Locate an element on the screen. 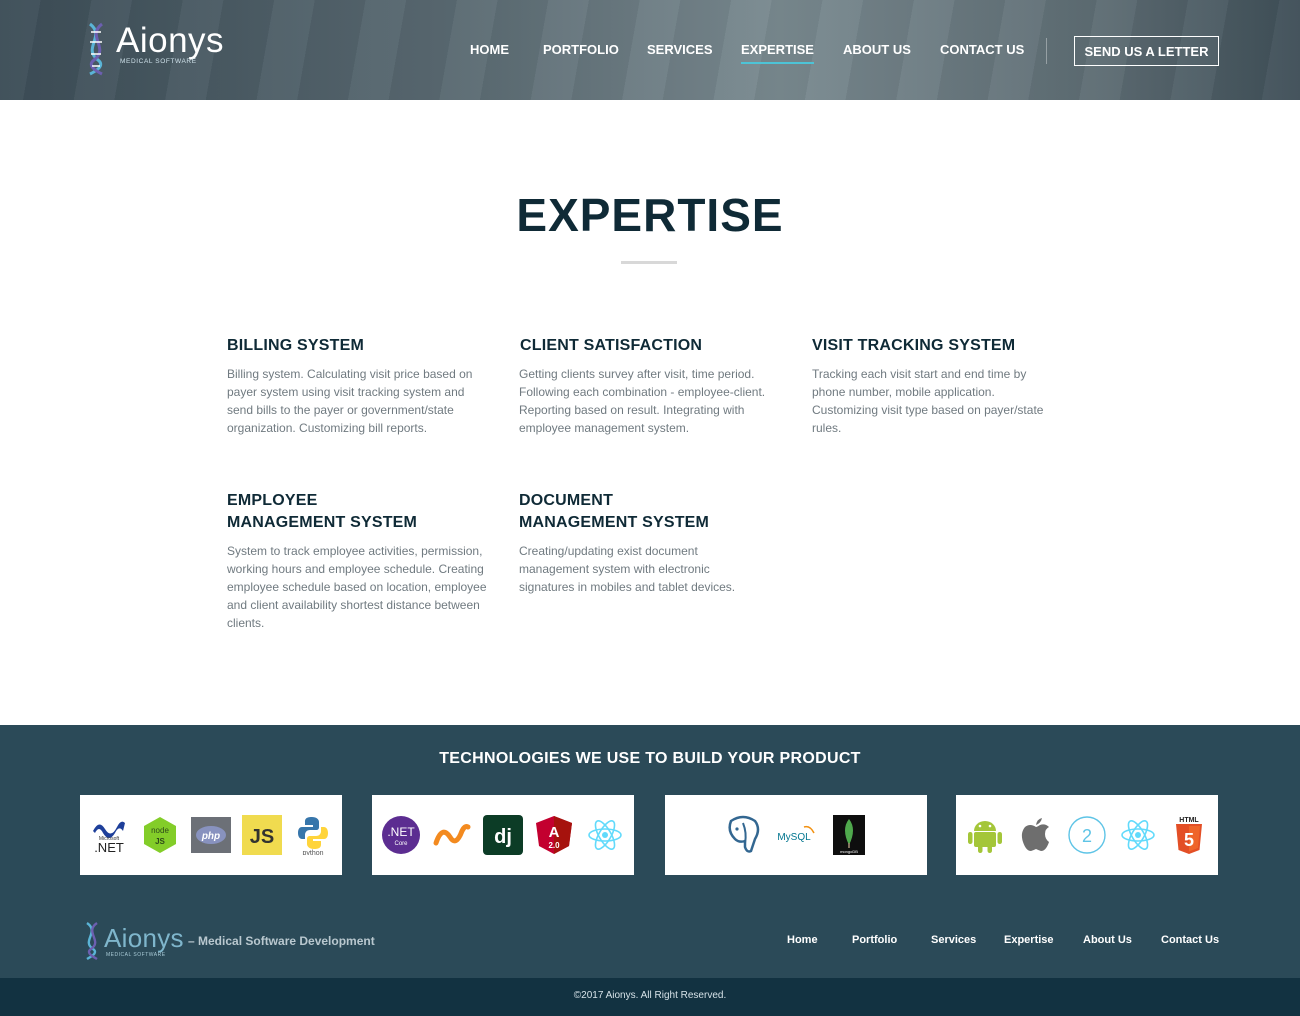  card-title-line1: DOCUMENT is located at coordinates (566, 500).